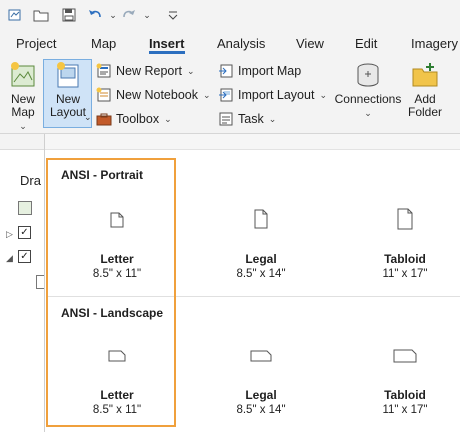  Describe the element at coordinates (226, 95) in the screenshot. I see `import-layout-icon` at that location.